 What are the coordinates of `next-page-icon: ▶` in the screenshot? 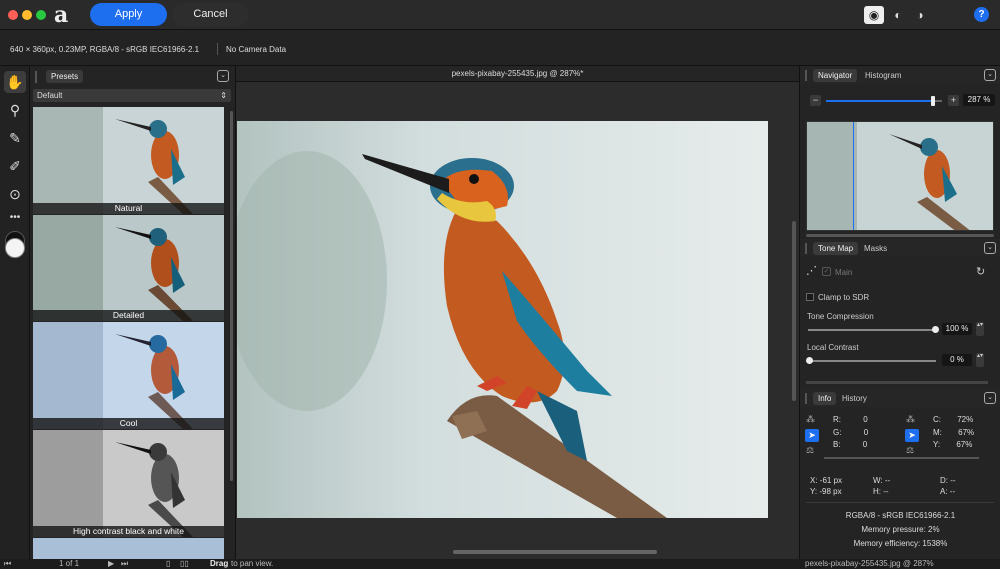 It's located at (111, 564).